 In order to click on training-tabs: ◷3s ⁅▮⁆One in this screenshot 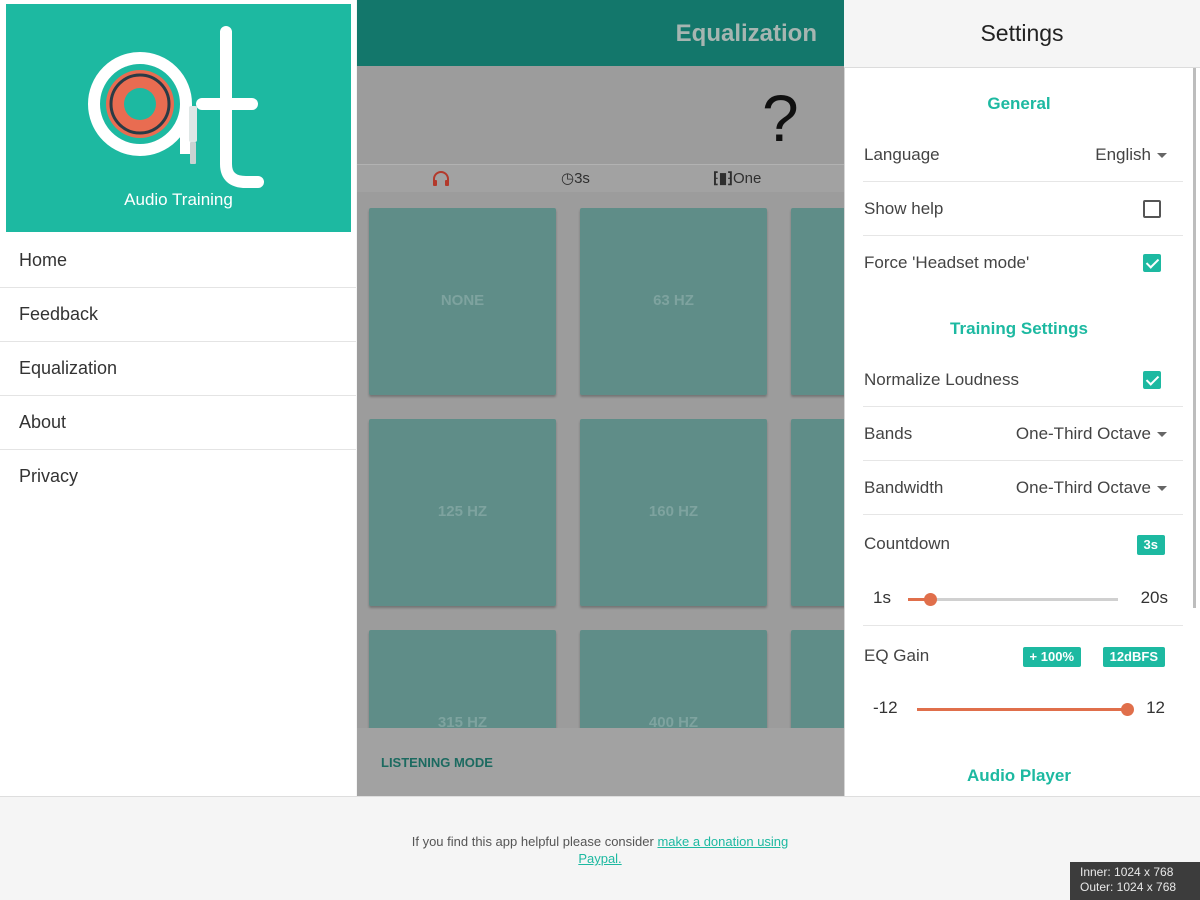, I will do `click(600, 178)`.